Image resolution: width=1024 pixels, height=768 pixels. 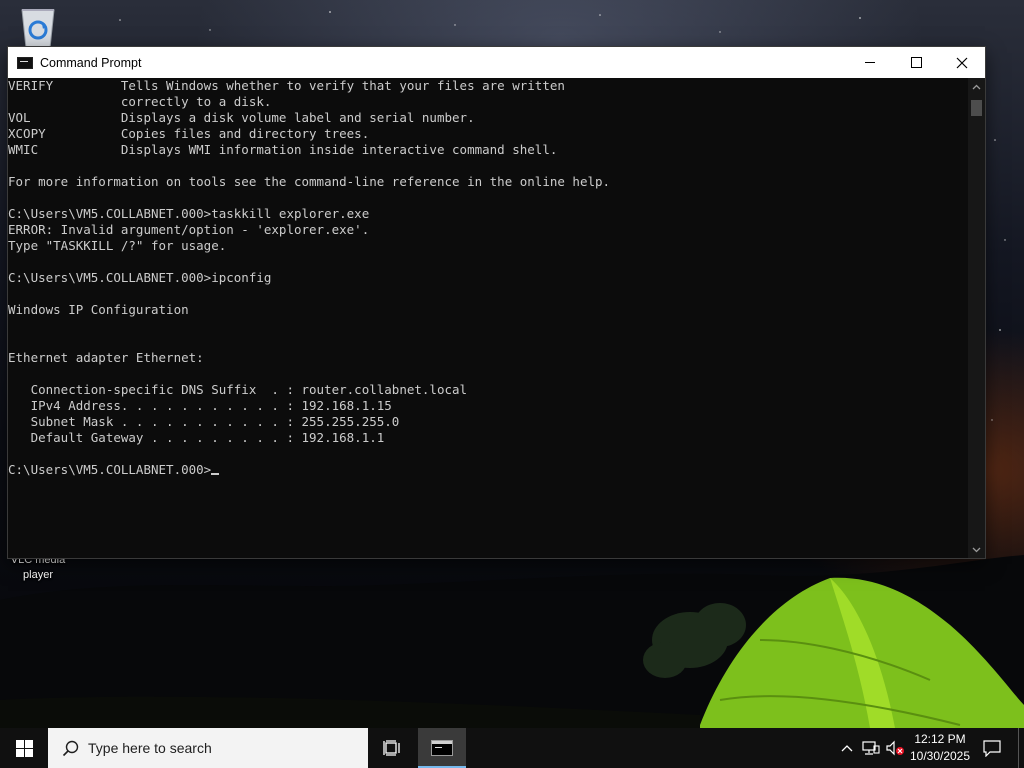 I want to click on network-icon, so click(x=871, y=748).